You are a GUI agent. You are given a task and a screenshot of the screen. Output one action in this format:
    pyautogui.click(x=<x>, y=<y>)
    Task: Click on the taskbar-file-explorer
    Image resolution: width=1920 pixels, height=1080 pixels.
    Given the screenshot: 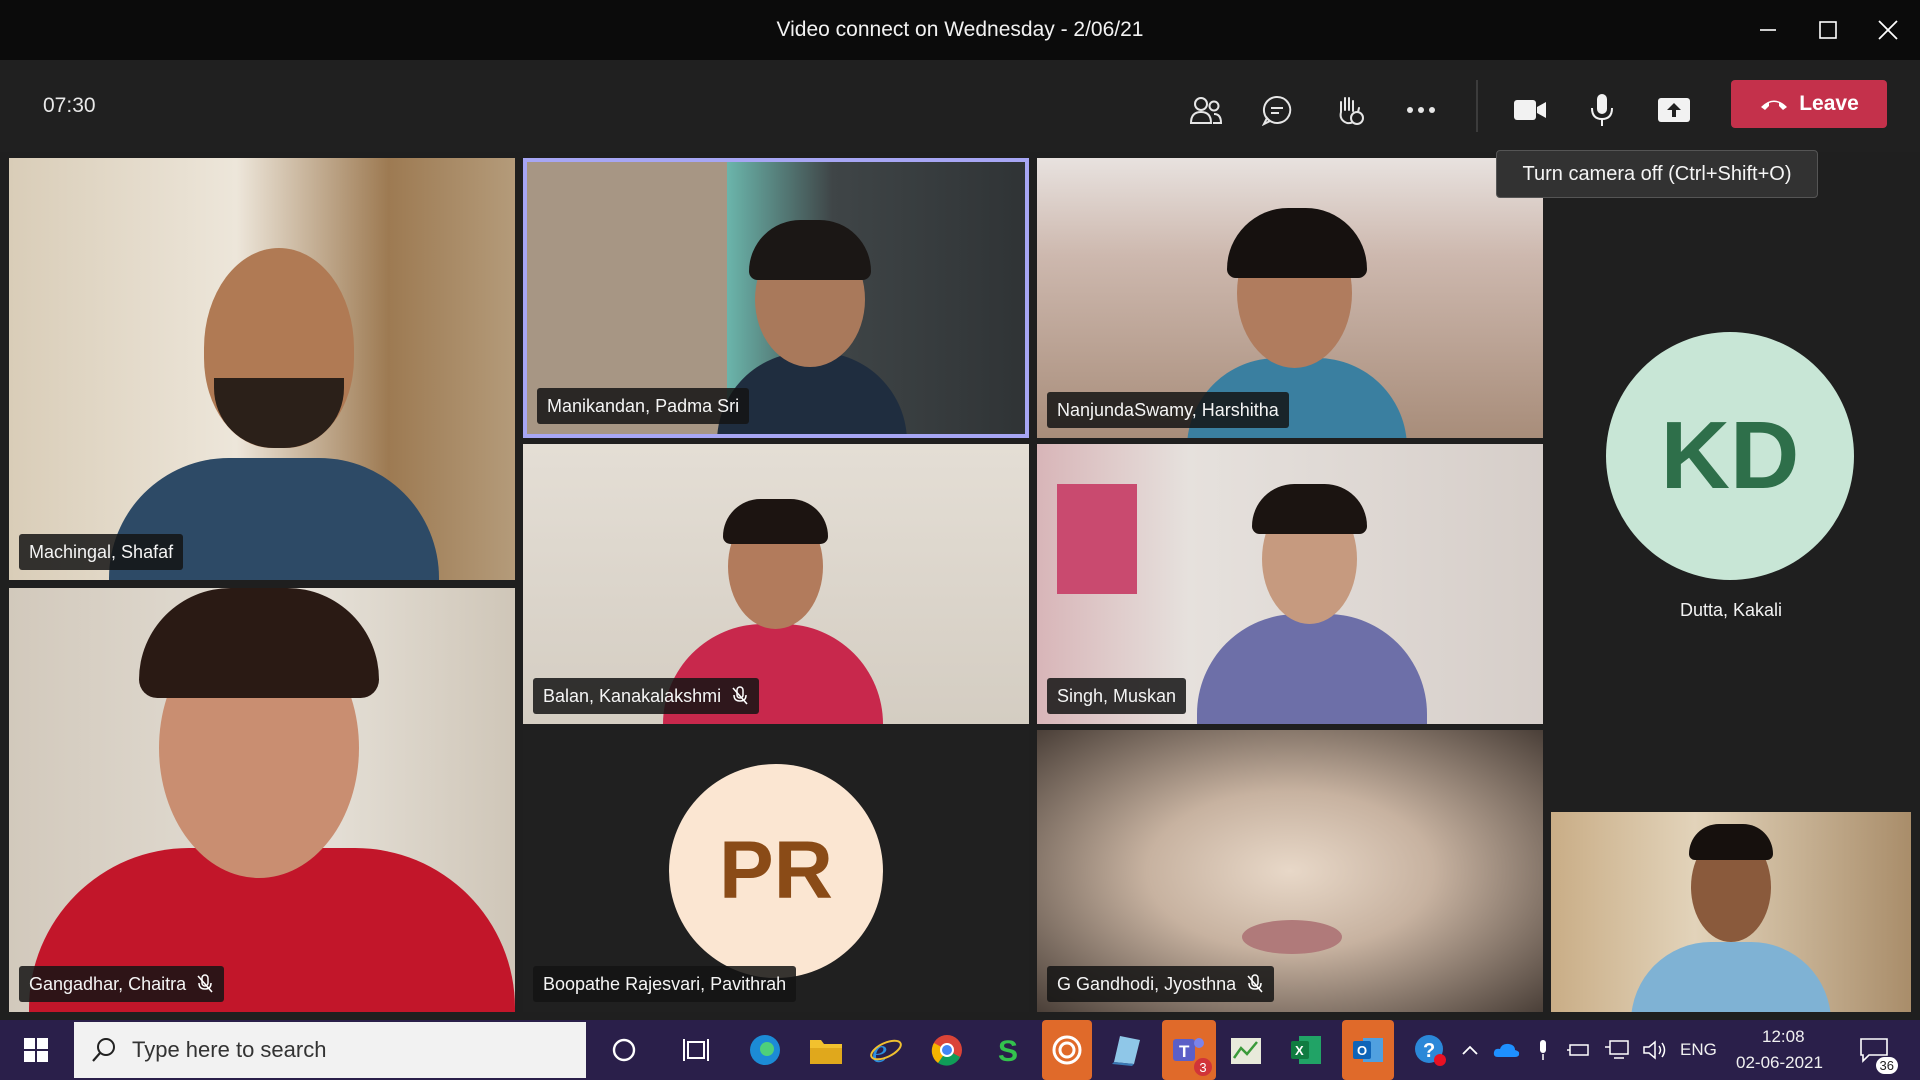 What is the action you would take?
    pyautogui.click(x=826, y=1050)
    